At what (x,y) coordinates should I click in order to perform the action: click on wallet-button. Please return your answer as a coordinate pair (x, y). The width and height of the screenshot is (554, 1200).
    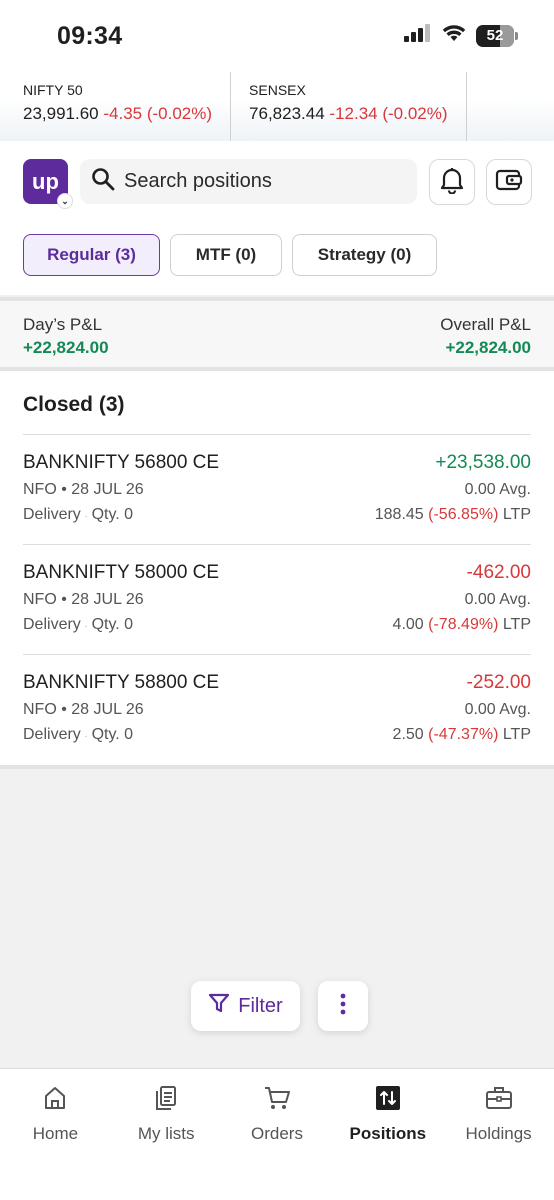
    Looking at the image, I should click on (509, 182).